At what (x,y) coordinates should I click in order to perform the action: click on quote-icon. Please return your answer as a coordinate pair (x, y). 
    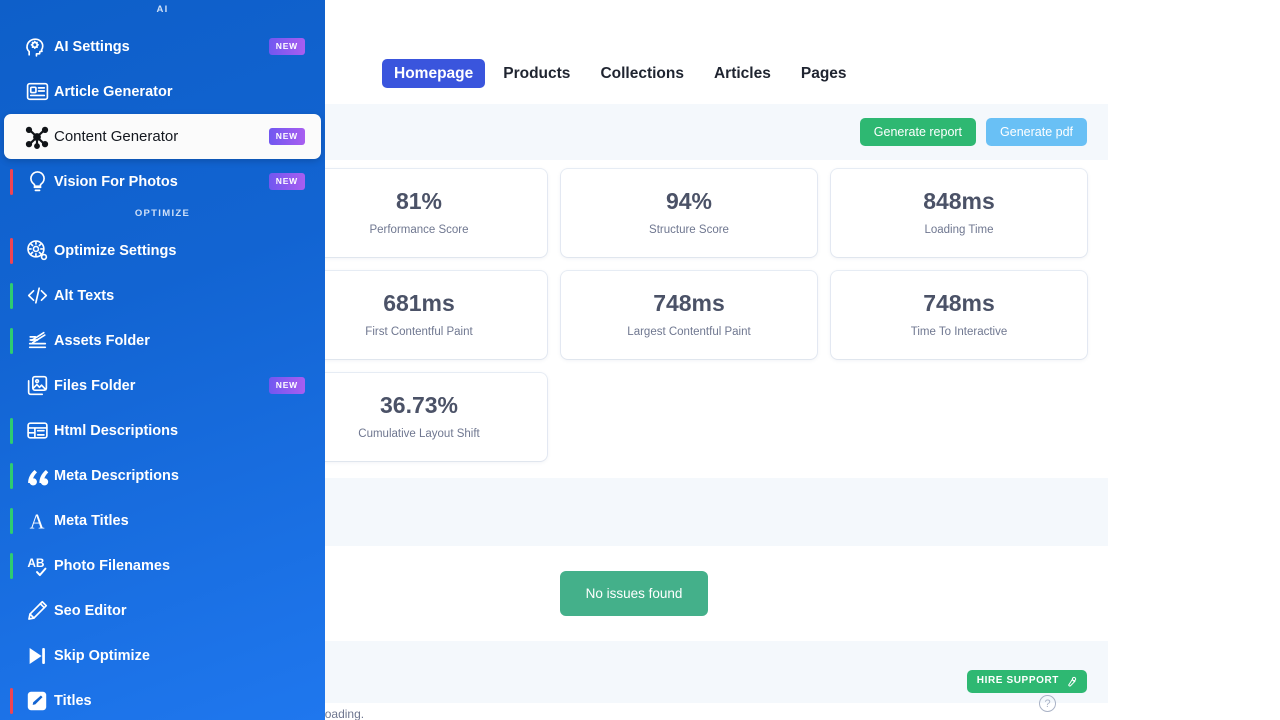
    Looking at the image, I should click on (37, 476).